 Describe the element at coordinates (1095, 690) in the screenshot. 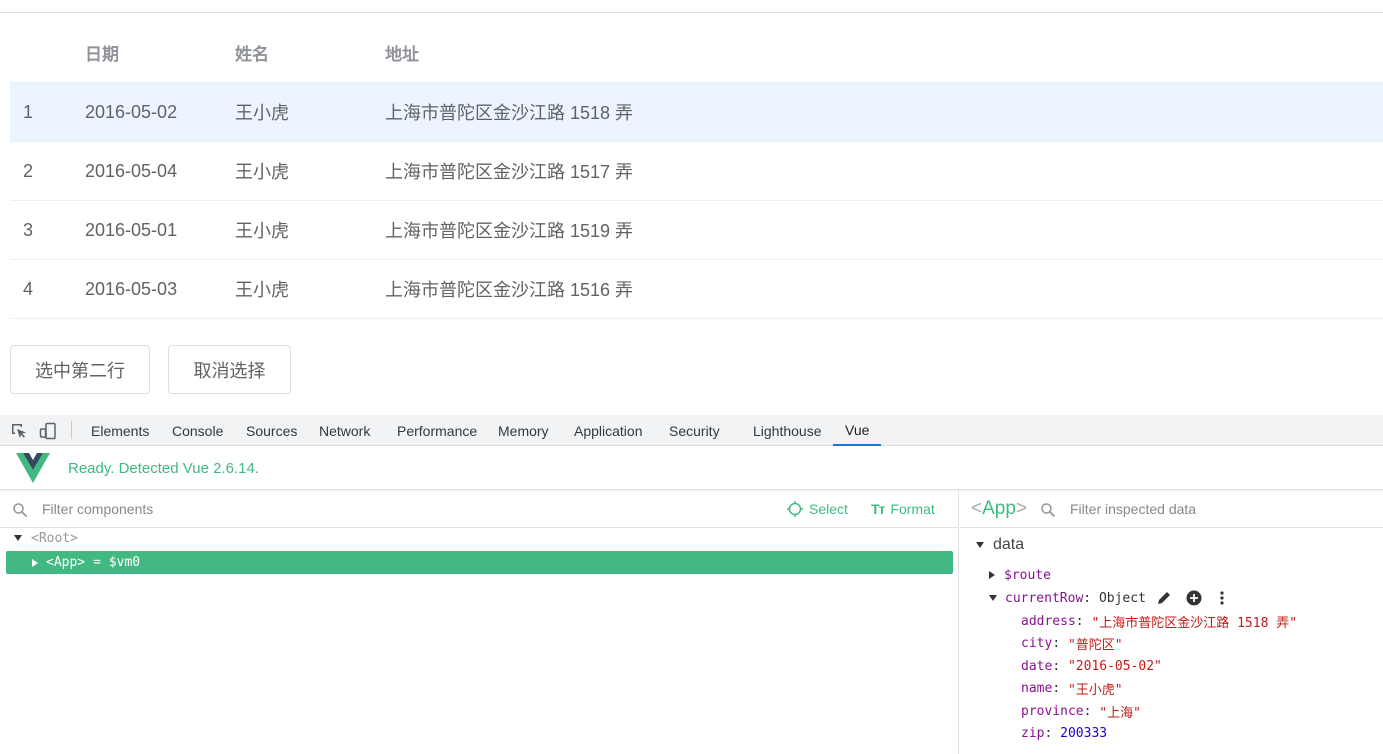

I see `prop-value: "王小虎"` at that location.